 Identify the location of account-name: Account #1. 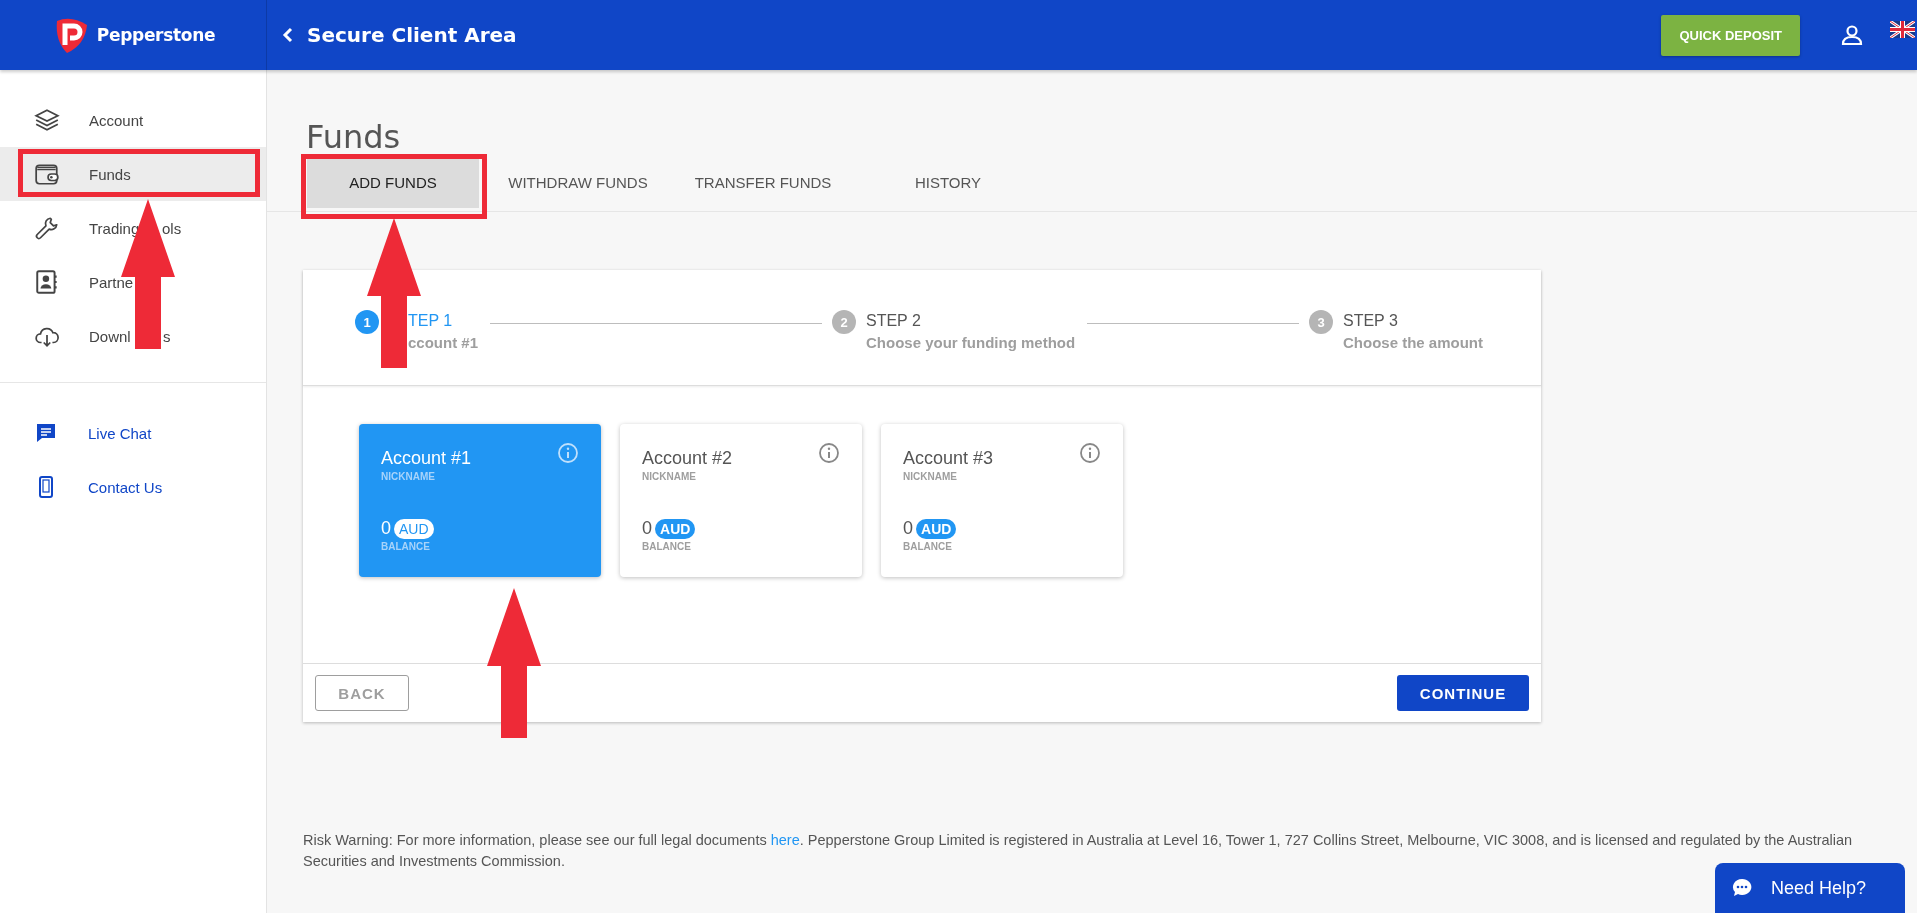
(426, 458).